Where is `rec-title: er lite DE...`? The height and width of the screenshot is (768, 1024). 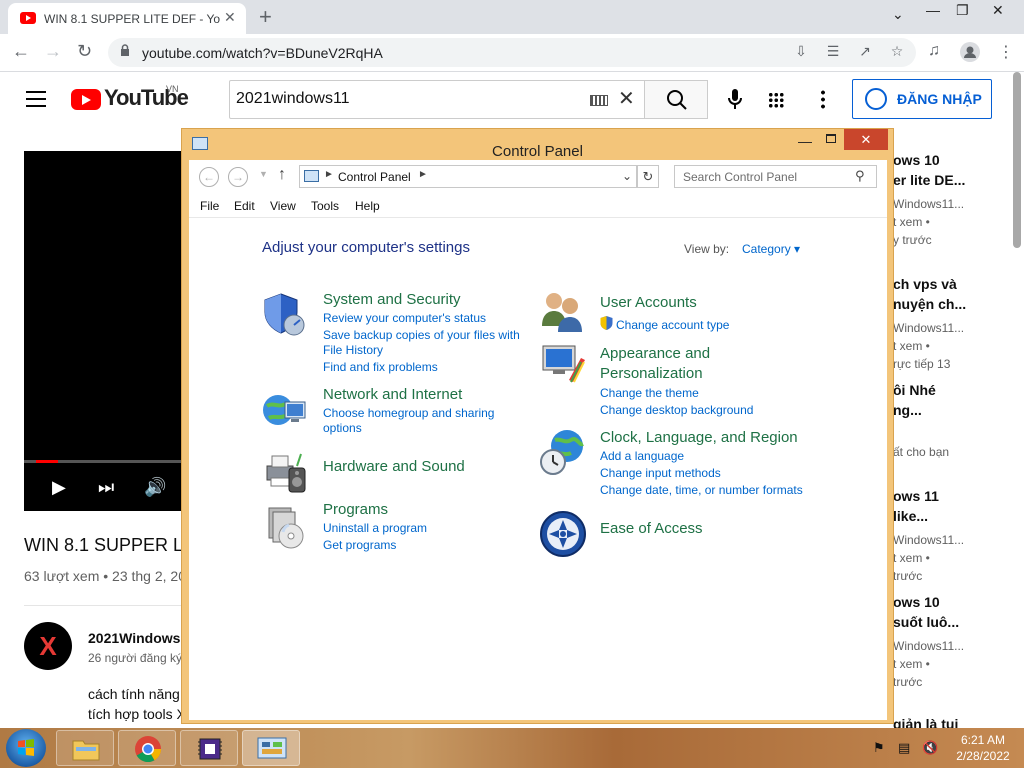
rec-title: er lite DE... is located at coordinates (952, 180).